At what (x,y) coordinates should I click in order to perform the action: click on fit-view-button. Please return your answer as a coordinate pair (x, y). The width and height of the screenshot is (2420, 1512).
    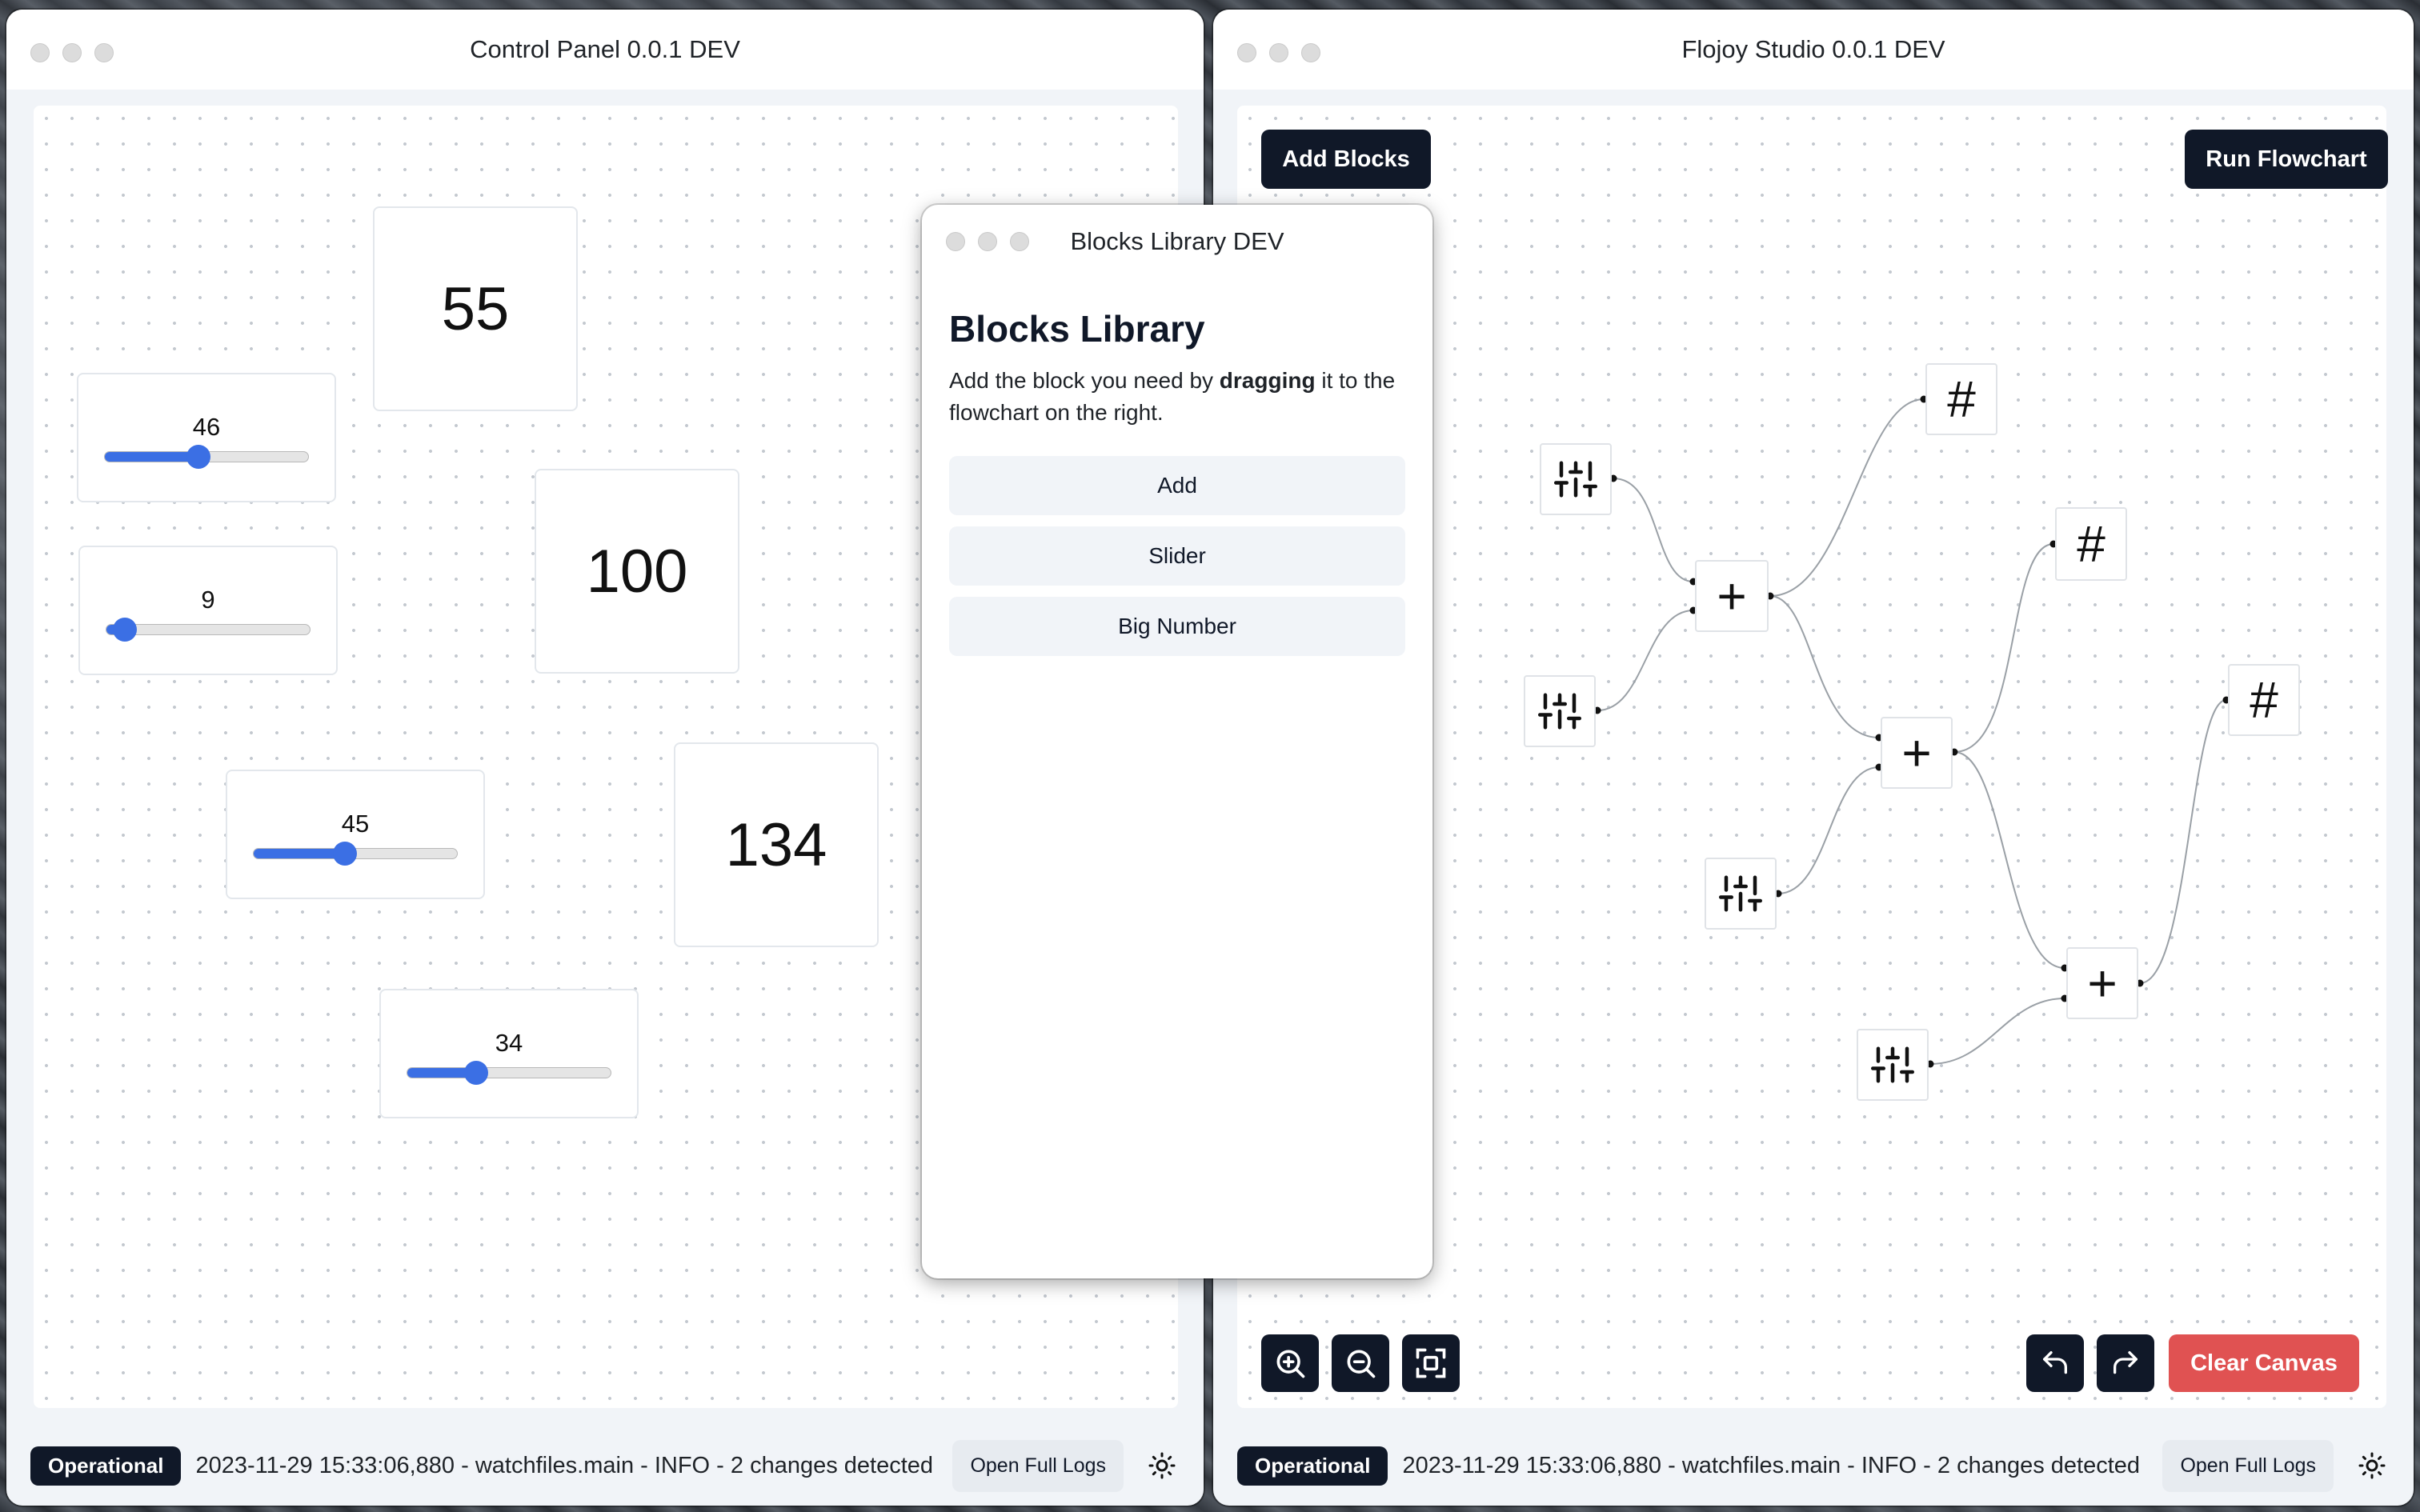
    Looking at the image, I should click on (1431, 1363).